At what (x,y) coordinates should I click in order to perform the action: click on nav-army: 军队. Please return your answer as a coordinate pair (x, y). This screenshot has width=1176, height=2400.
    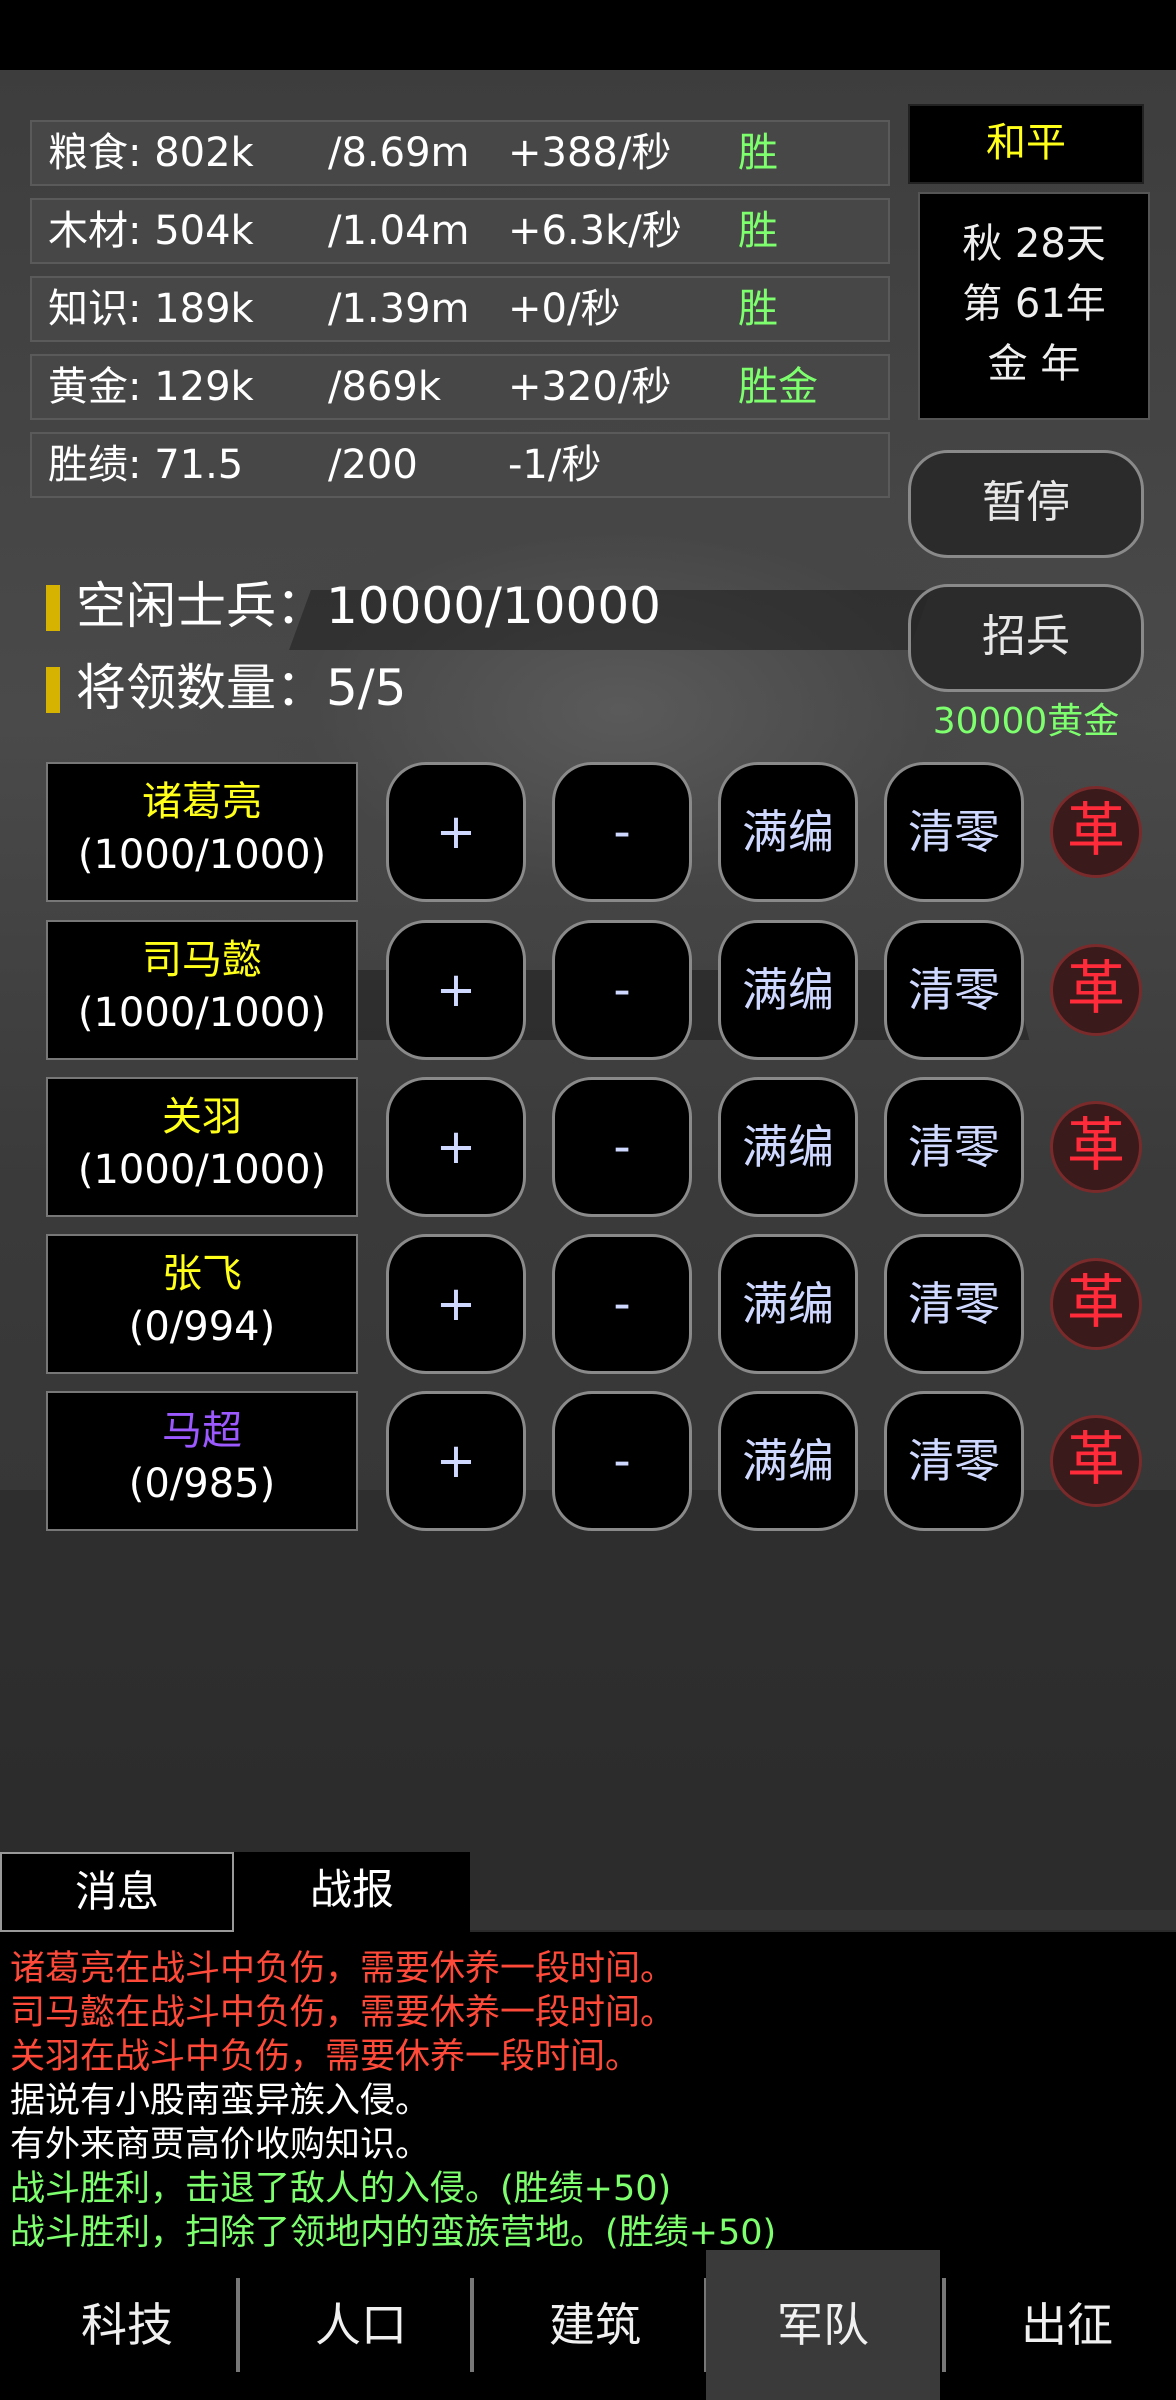
    Looking at the image, I should click on (823, 2325).